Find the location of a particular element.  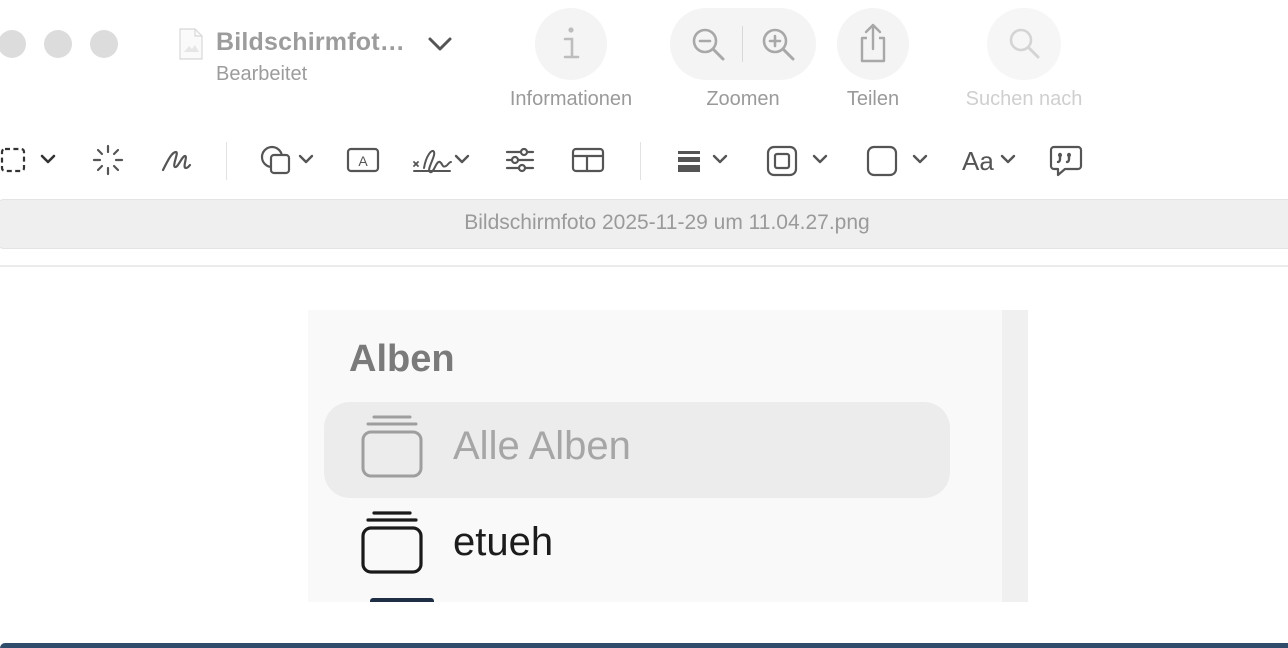

image-document-icon is located at coordinates (191, 44).